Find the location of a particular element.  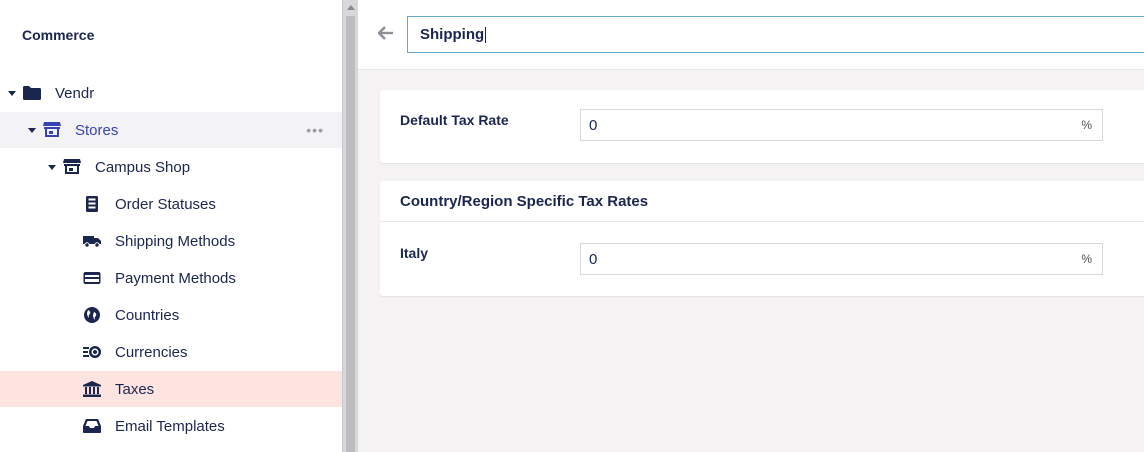

tree-item-order-statuses: Order Statuses is located at coordinates (171, 204).